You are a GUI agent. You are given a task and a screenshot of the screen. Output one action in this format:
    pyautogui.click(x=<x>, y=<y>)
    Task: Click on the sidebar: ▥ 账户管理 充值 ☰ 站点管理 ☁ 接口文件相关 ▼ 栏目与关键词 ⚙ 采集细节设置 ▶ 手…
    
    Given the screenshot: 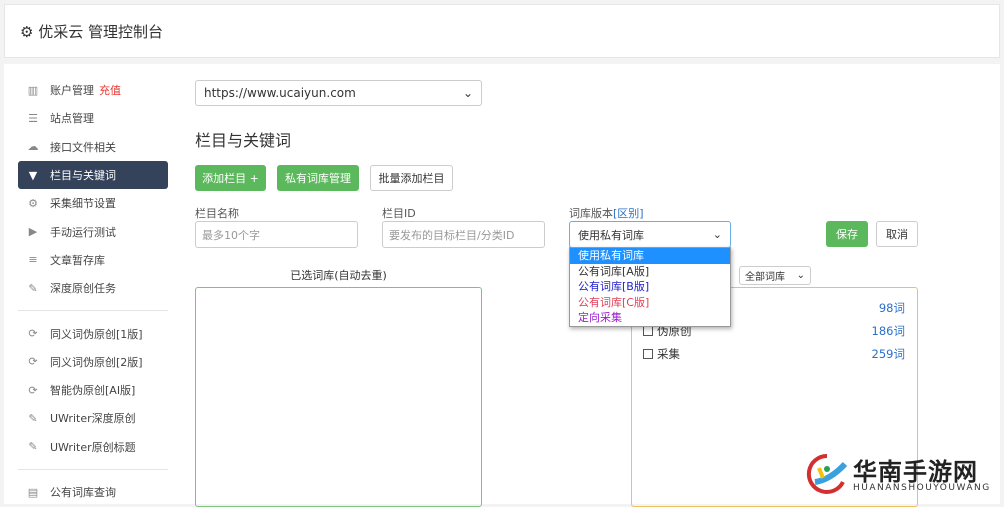 What is the action you would take?
    pyautogui.click(x=93, y=291)
    